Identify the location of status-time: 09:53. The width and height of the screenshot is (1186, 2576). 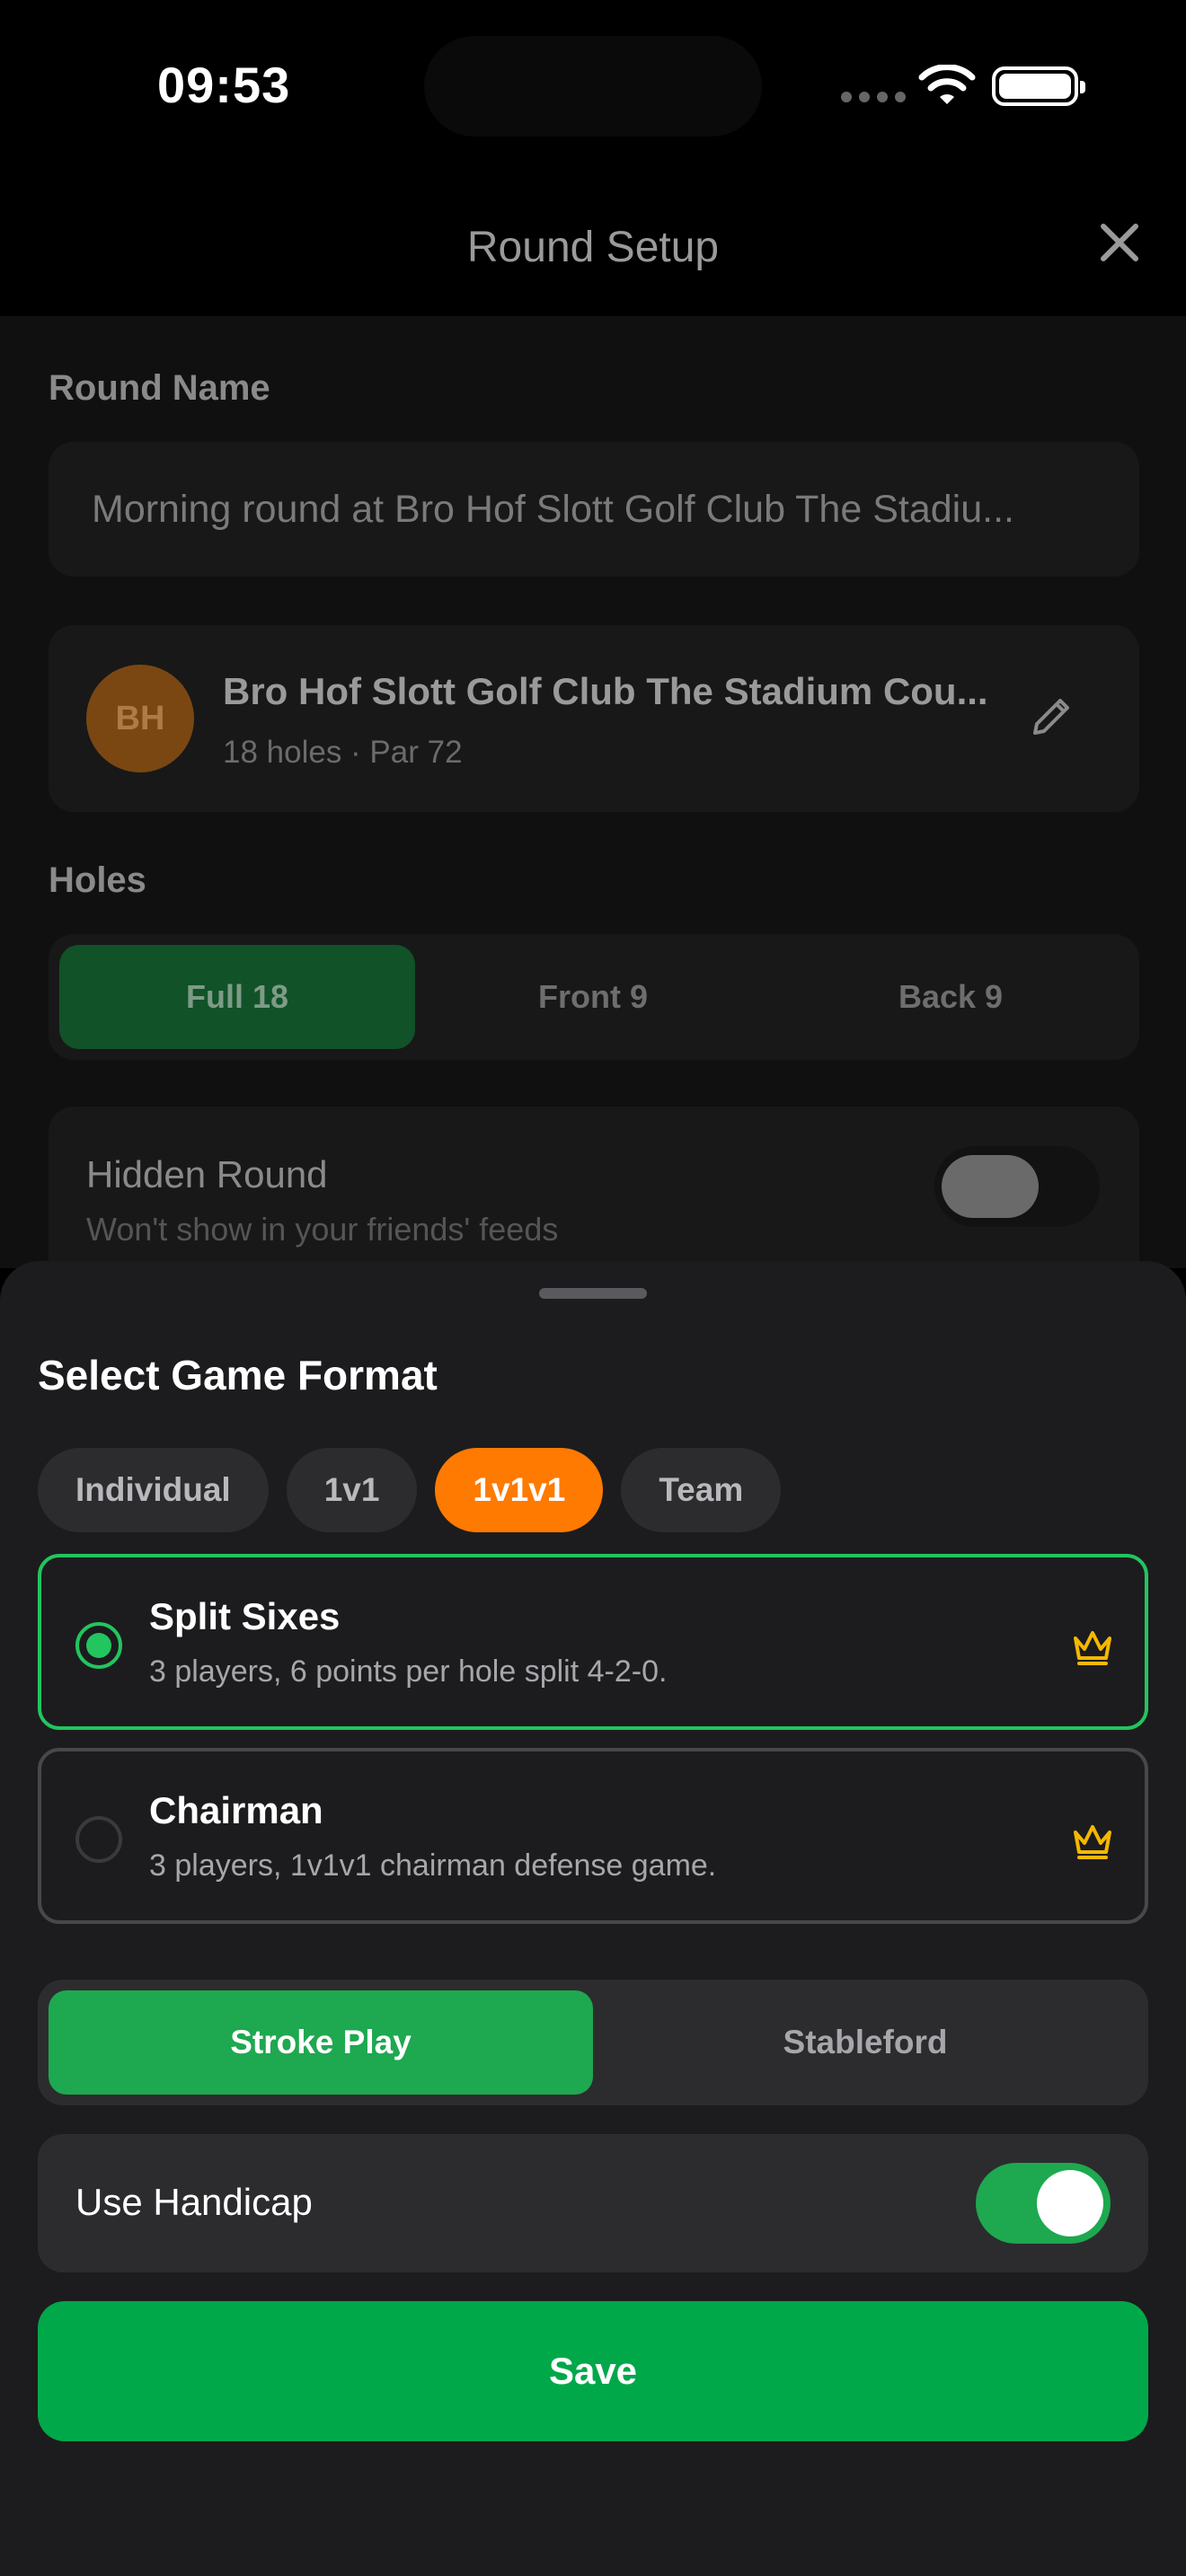
(224, 85).